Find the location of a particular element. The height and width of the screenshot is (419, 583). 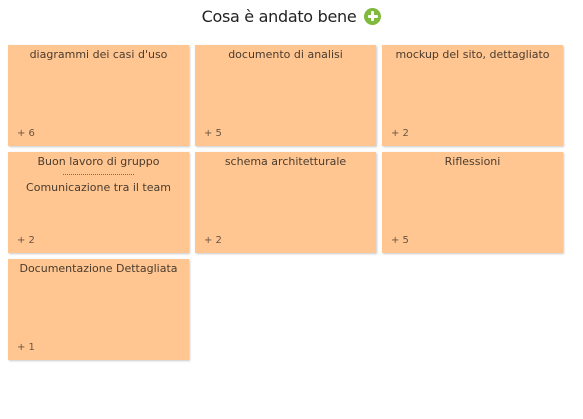

card-title: Documentazione Dettagliata is located at coordinates (98, 268).